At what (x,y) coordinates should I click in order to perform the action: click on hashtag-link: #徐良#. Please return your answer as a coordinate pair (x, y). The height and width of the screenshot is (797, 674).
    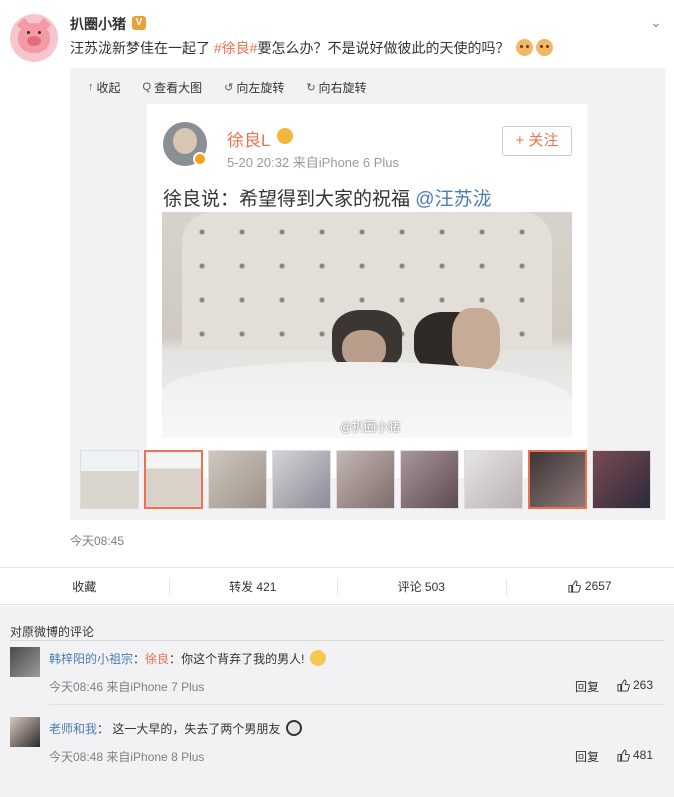
    Looking at the image, I should click on (236, 48).